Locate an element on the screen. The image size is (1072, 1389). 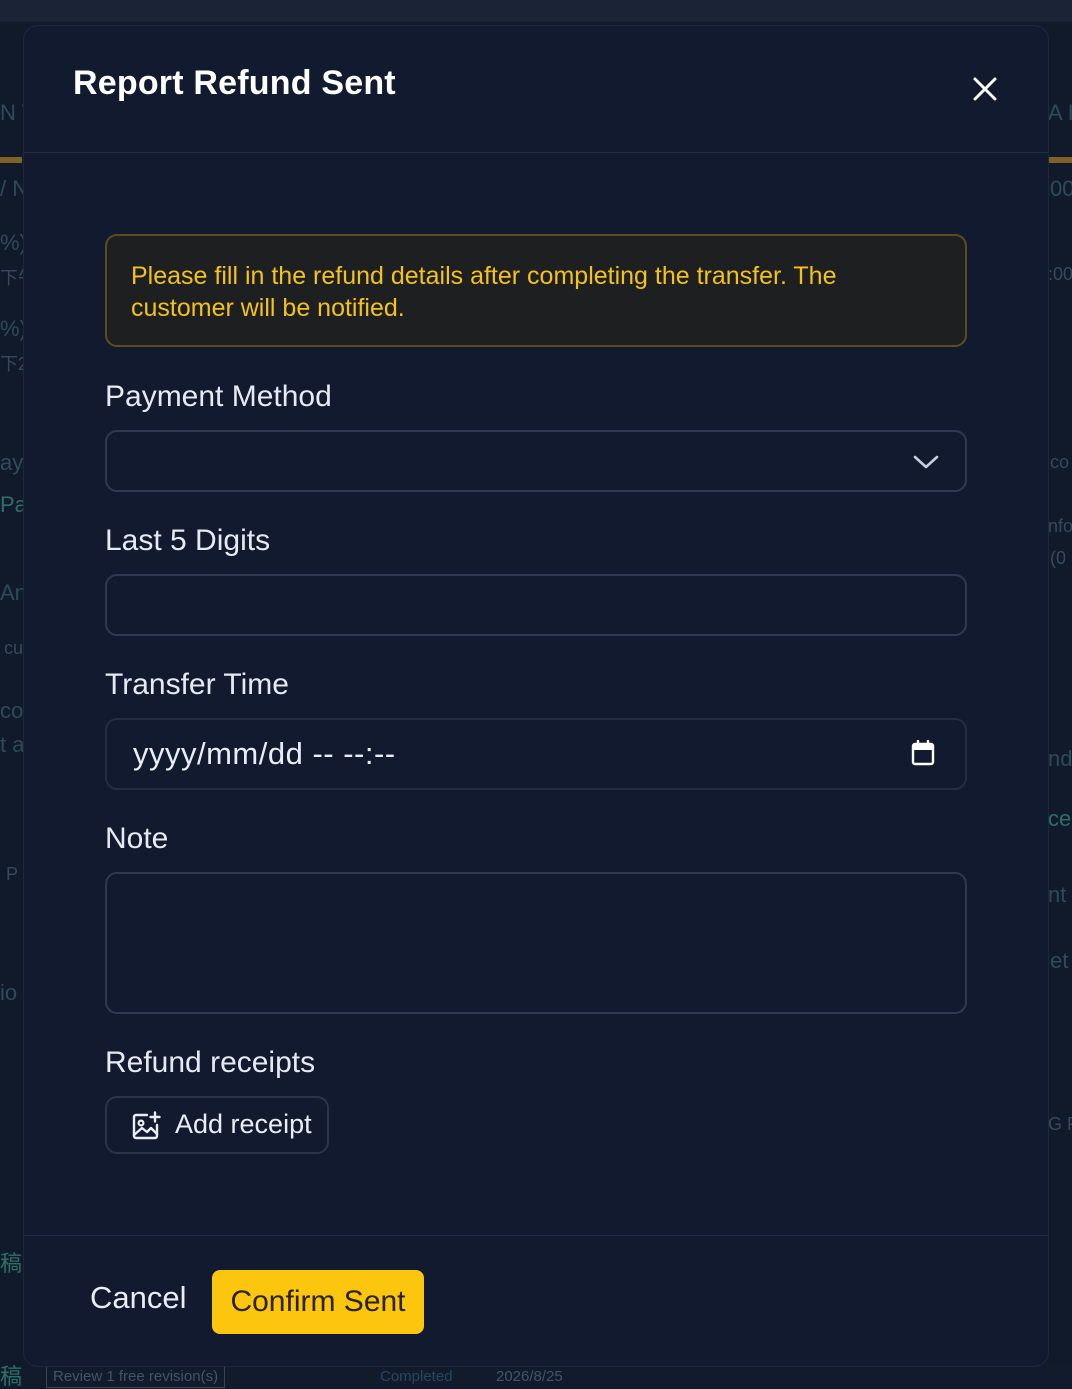
cancel-button: Cancel is located at coordinates (138, 1298).